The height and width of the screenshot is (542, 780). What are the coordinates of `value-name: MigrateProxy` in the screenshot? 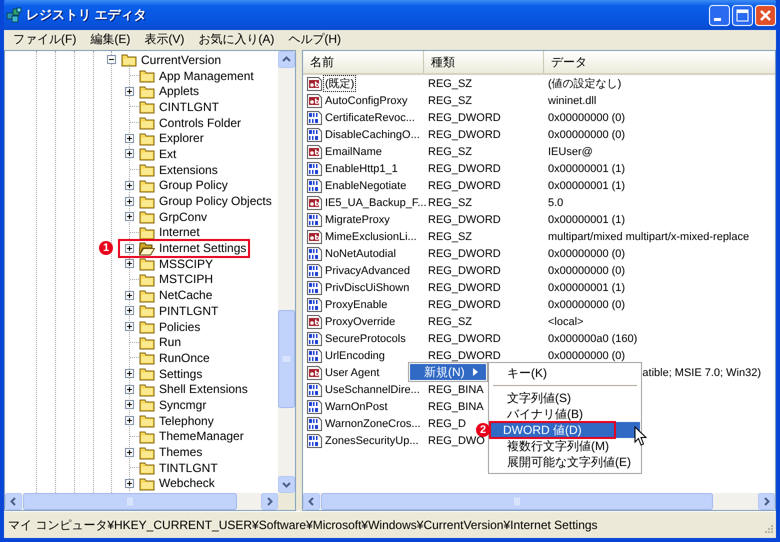 It's located at (357, 219).